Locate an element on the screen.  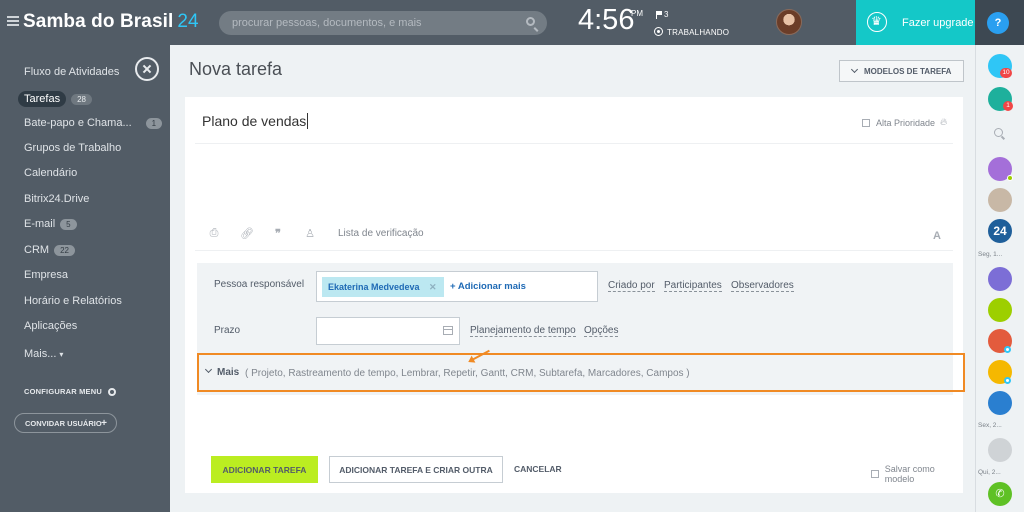
calendar-icon is located at coordinates (448, 330).